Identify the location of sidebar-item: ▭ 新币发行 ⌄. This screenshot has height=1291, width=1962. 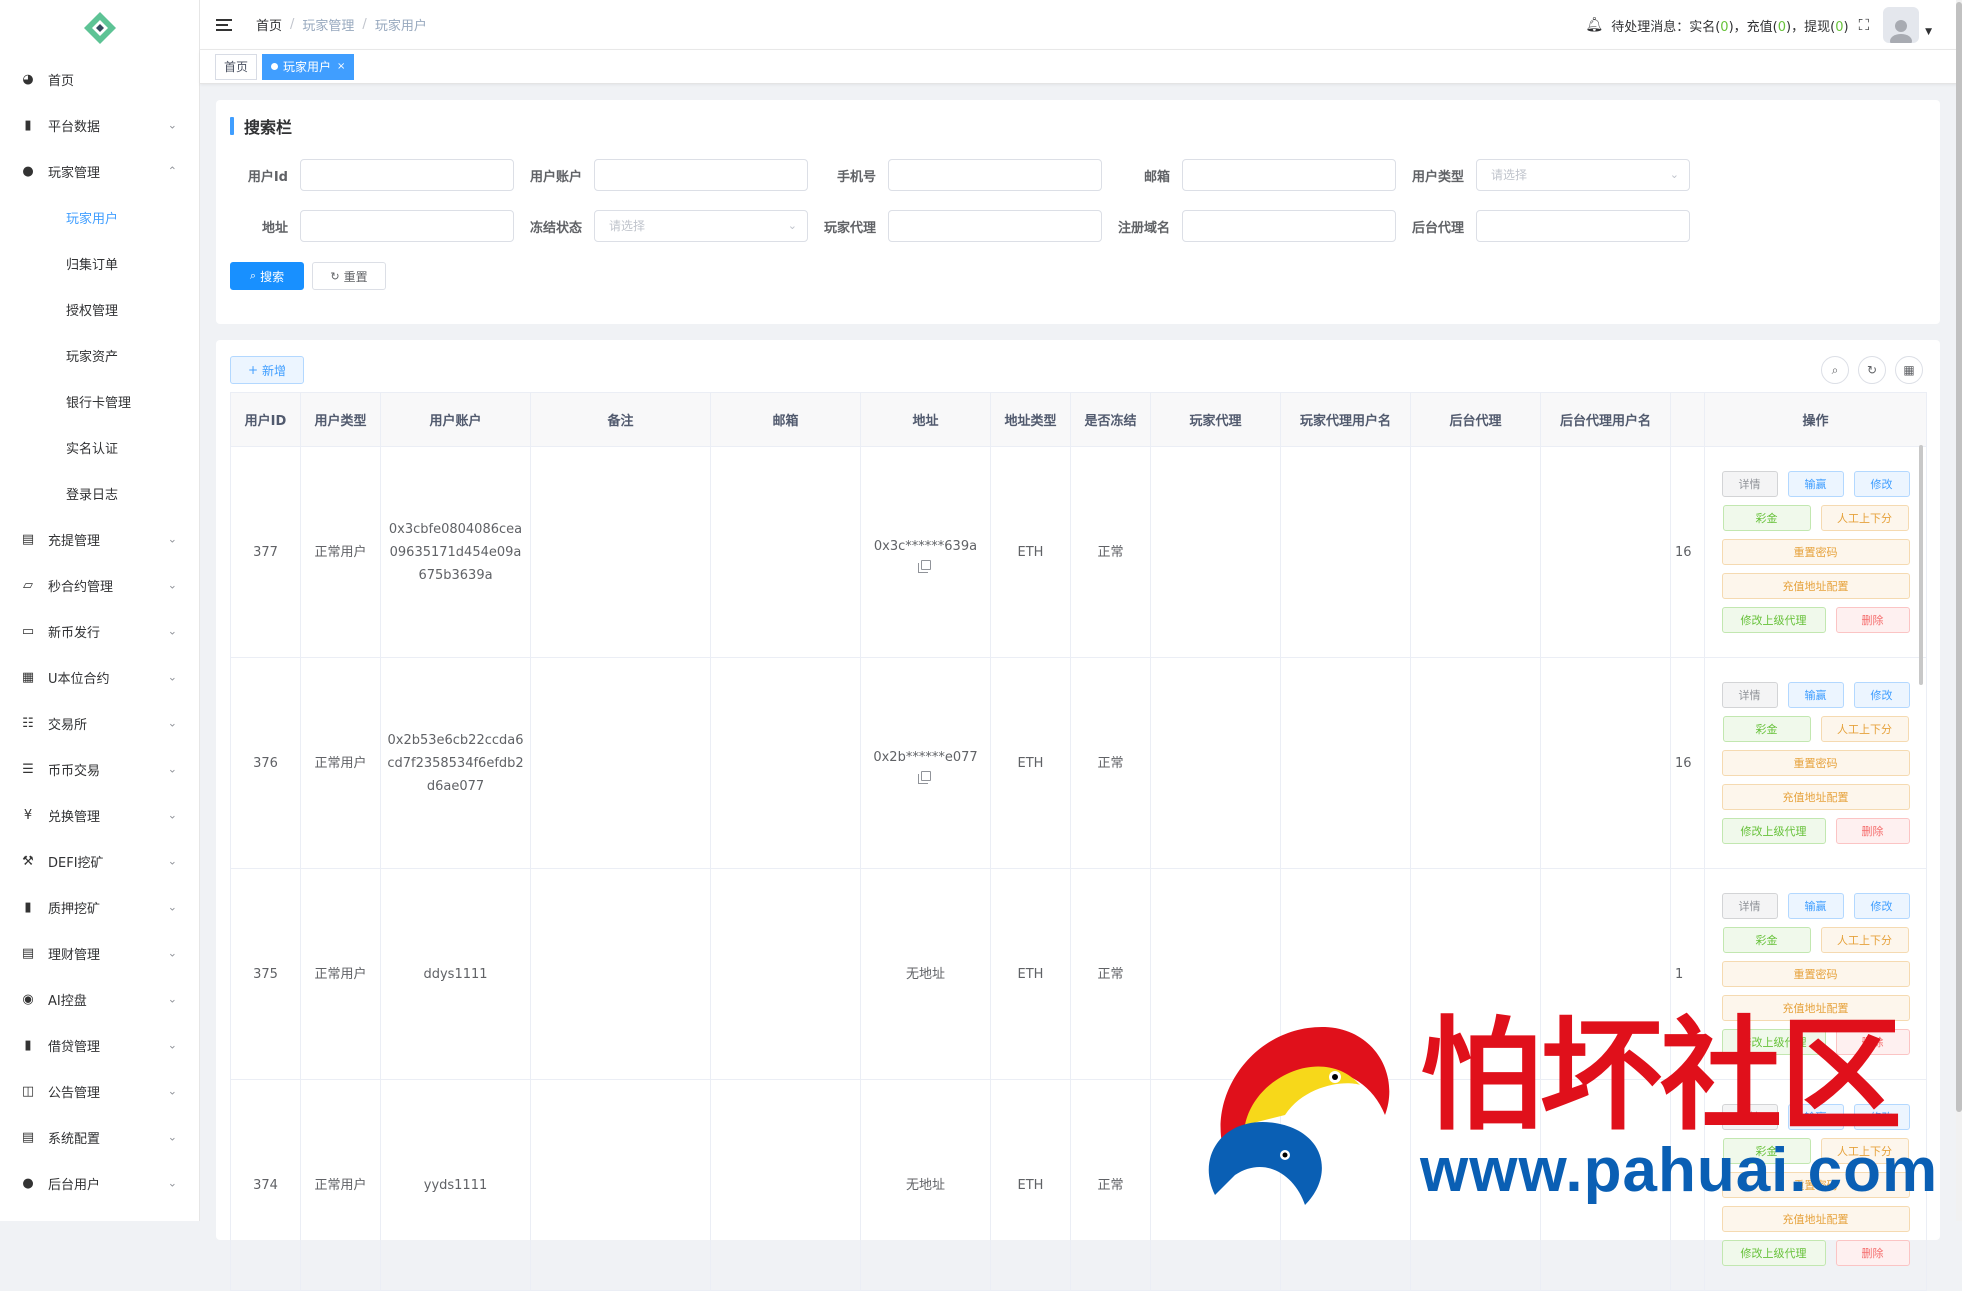
(99, 631).